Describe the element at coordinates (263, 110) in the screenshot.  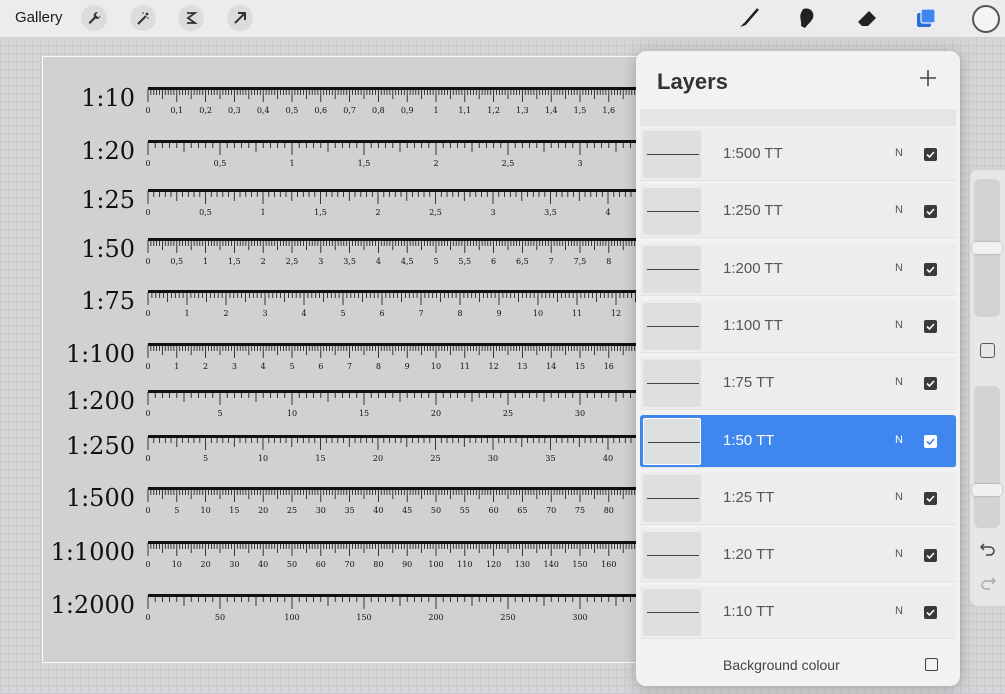
I see `ruler-tick-label: 0,4` at that location.